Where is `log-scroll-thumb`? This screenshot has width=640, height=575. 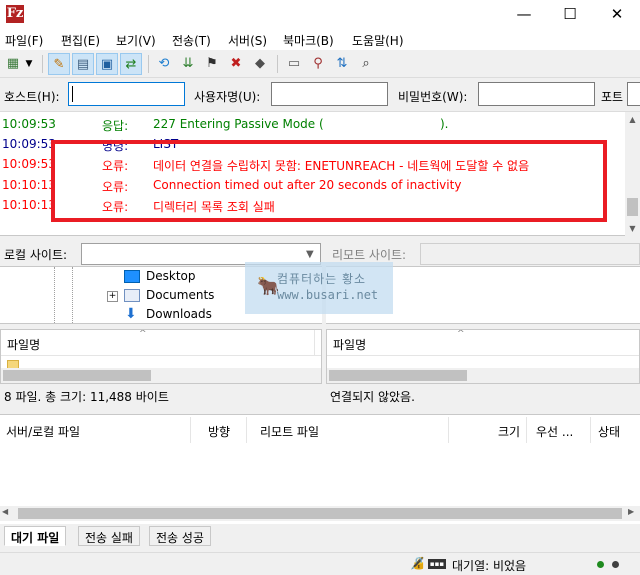 log-scroll-thumb is located at coordinates (632, 207).